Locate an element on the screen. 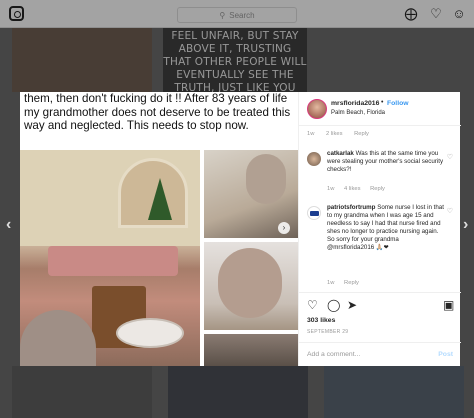 This screenshot has width=474, height=418. caption-likes: 2 likes is located at coordinates (334, 134).